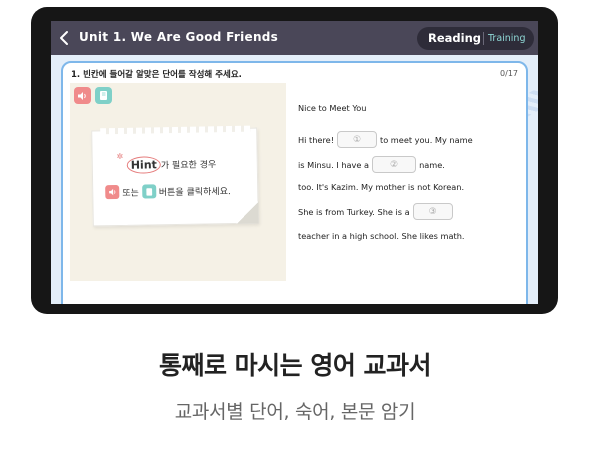 This screenshot has height=470, width=590. What do you see at coordinates (247, 212) in the screenshot?
I see `page-curl` at bounding box center [247, 212].